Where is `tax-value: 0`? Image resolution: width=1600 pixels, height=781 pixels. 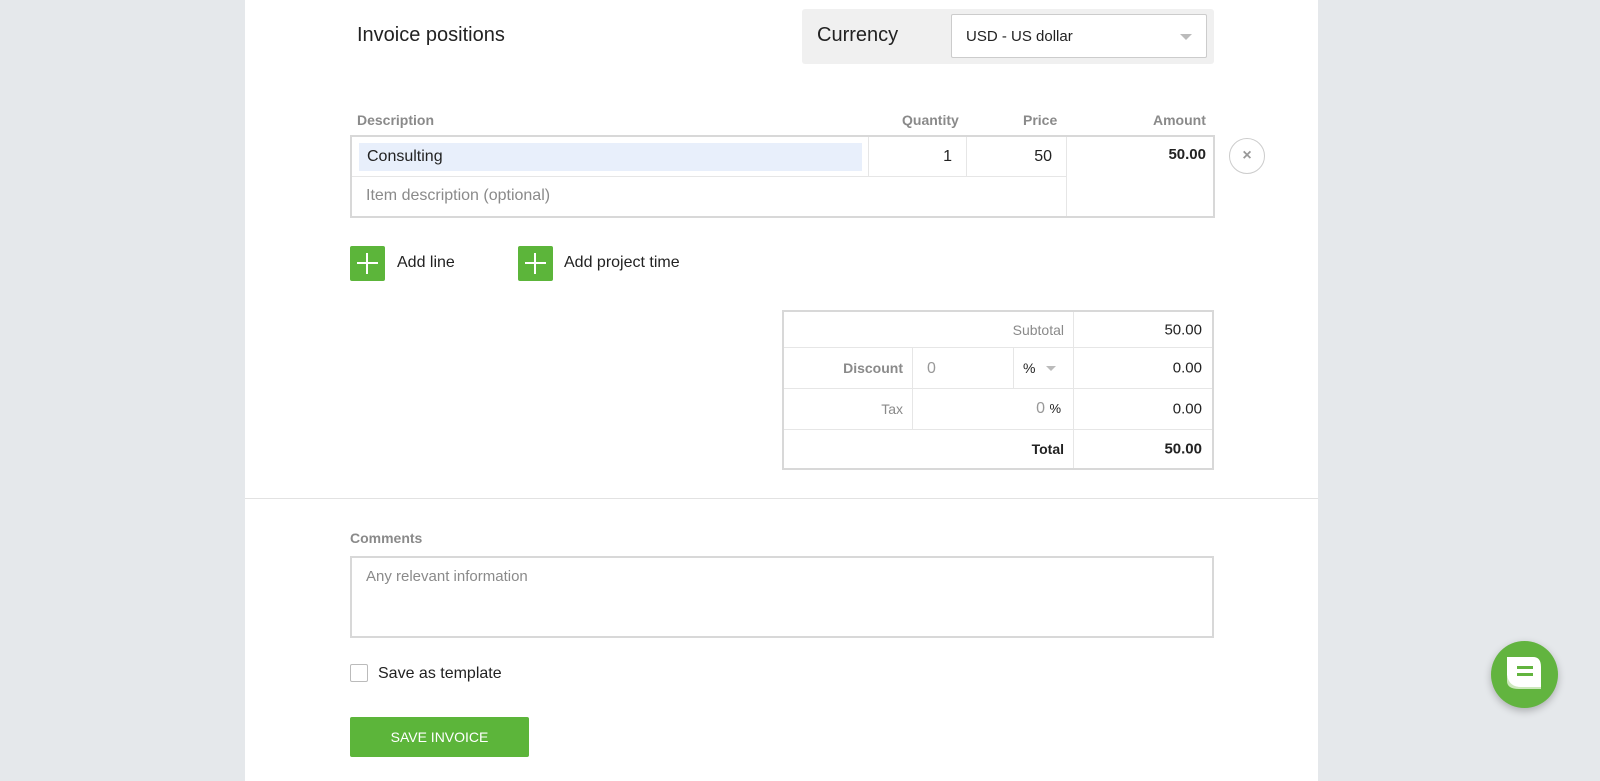
tax-value: 0 is located at coordinates (1040, 408).